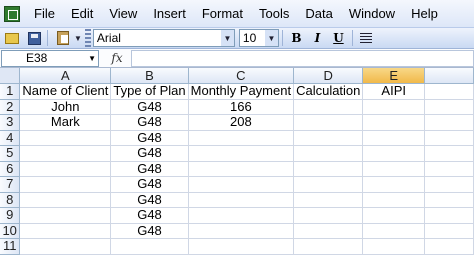  Describe the element at coordinates (372, 13) in the screenshot. I see `menu-window: Window` at that location.